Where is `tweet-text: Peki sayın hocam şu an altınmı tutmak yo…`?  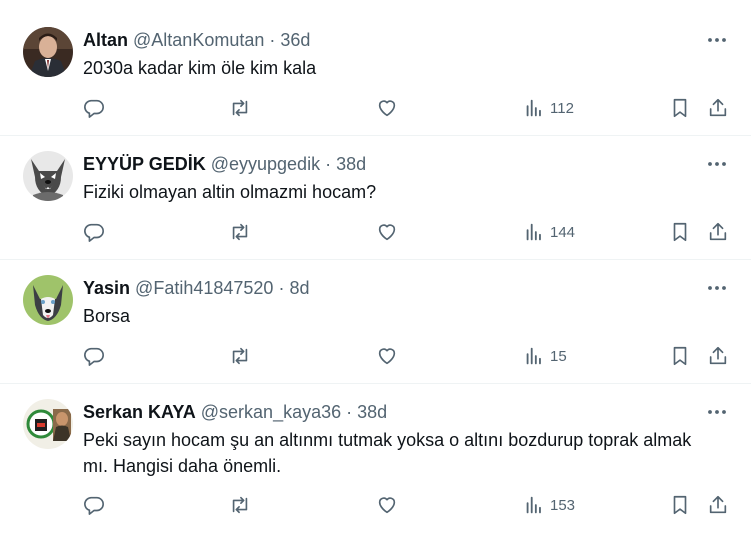 tweet-text: Peki sayın hocam şu an altınmı tutmak yo… is located at coordinates (387, 453).